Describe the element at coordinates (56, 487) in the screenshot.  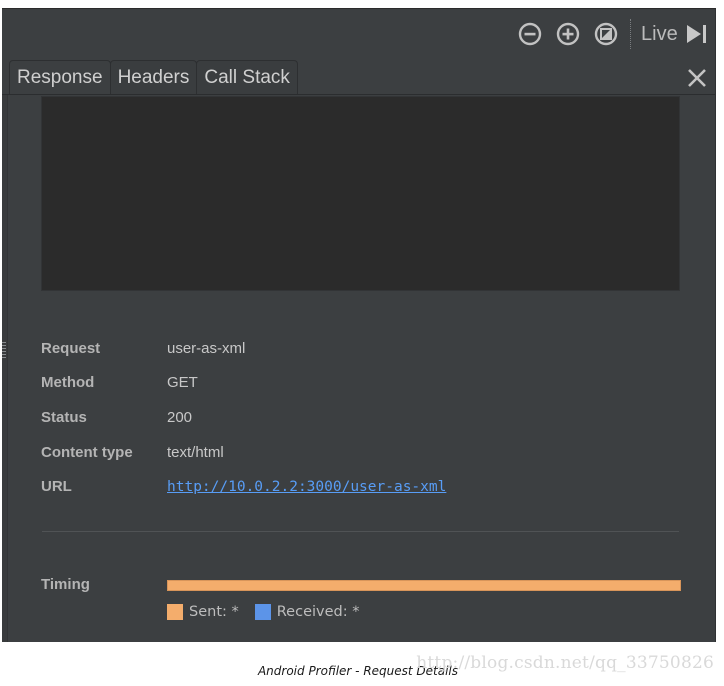
I see `url-label: URL` at that location.